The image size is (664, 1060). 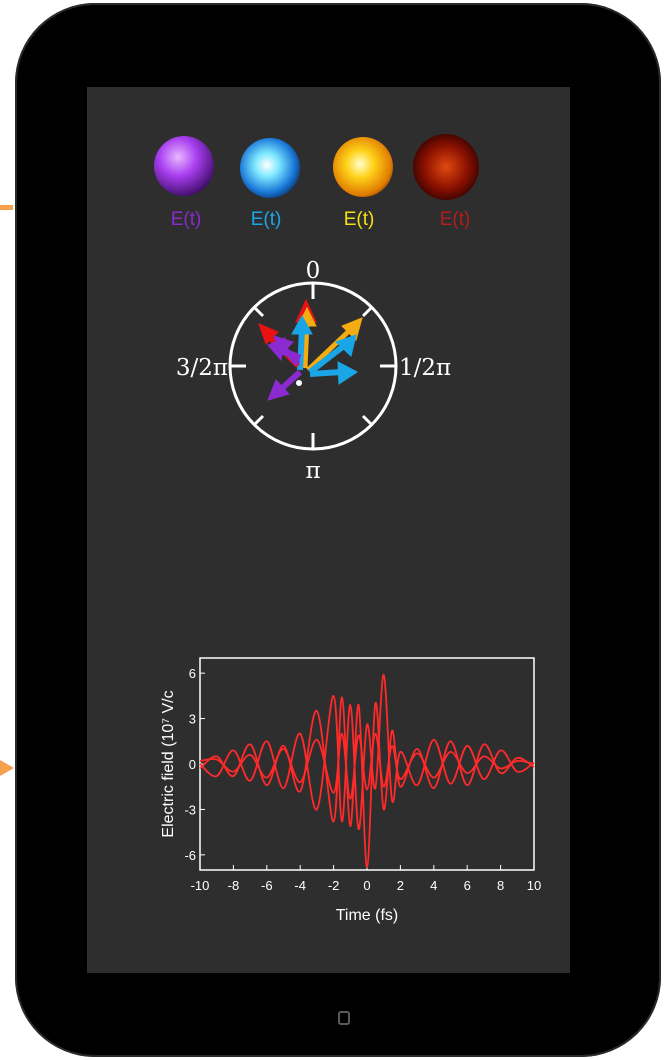 What do you see at coordinates (455, 219) in the screenshot?
I see `pulse-label-red: E(t)` at bounding box center [455, 219].